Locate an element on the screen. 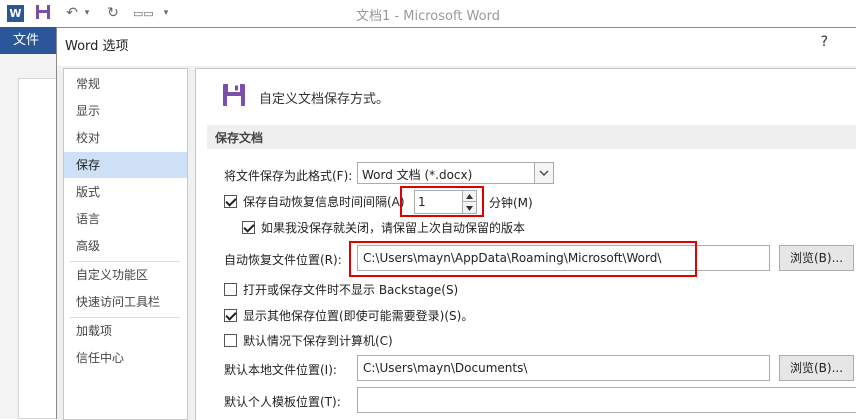 The image size is (856, 420). nav-item-trust-center: 信任中心 is located at coordinates (125, 358).